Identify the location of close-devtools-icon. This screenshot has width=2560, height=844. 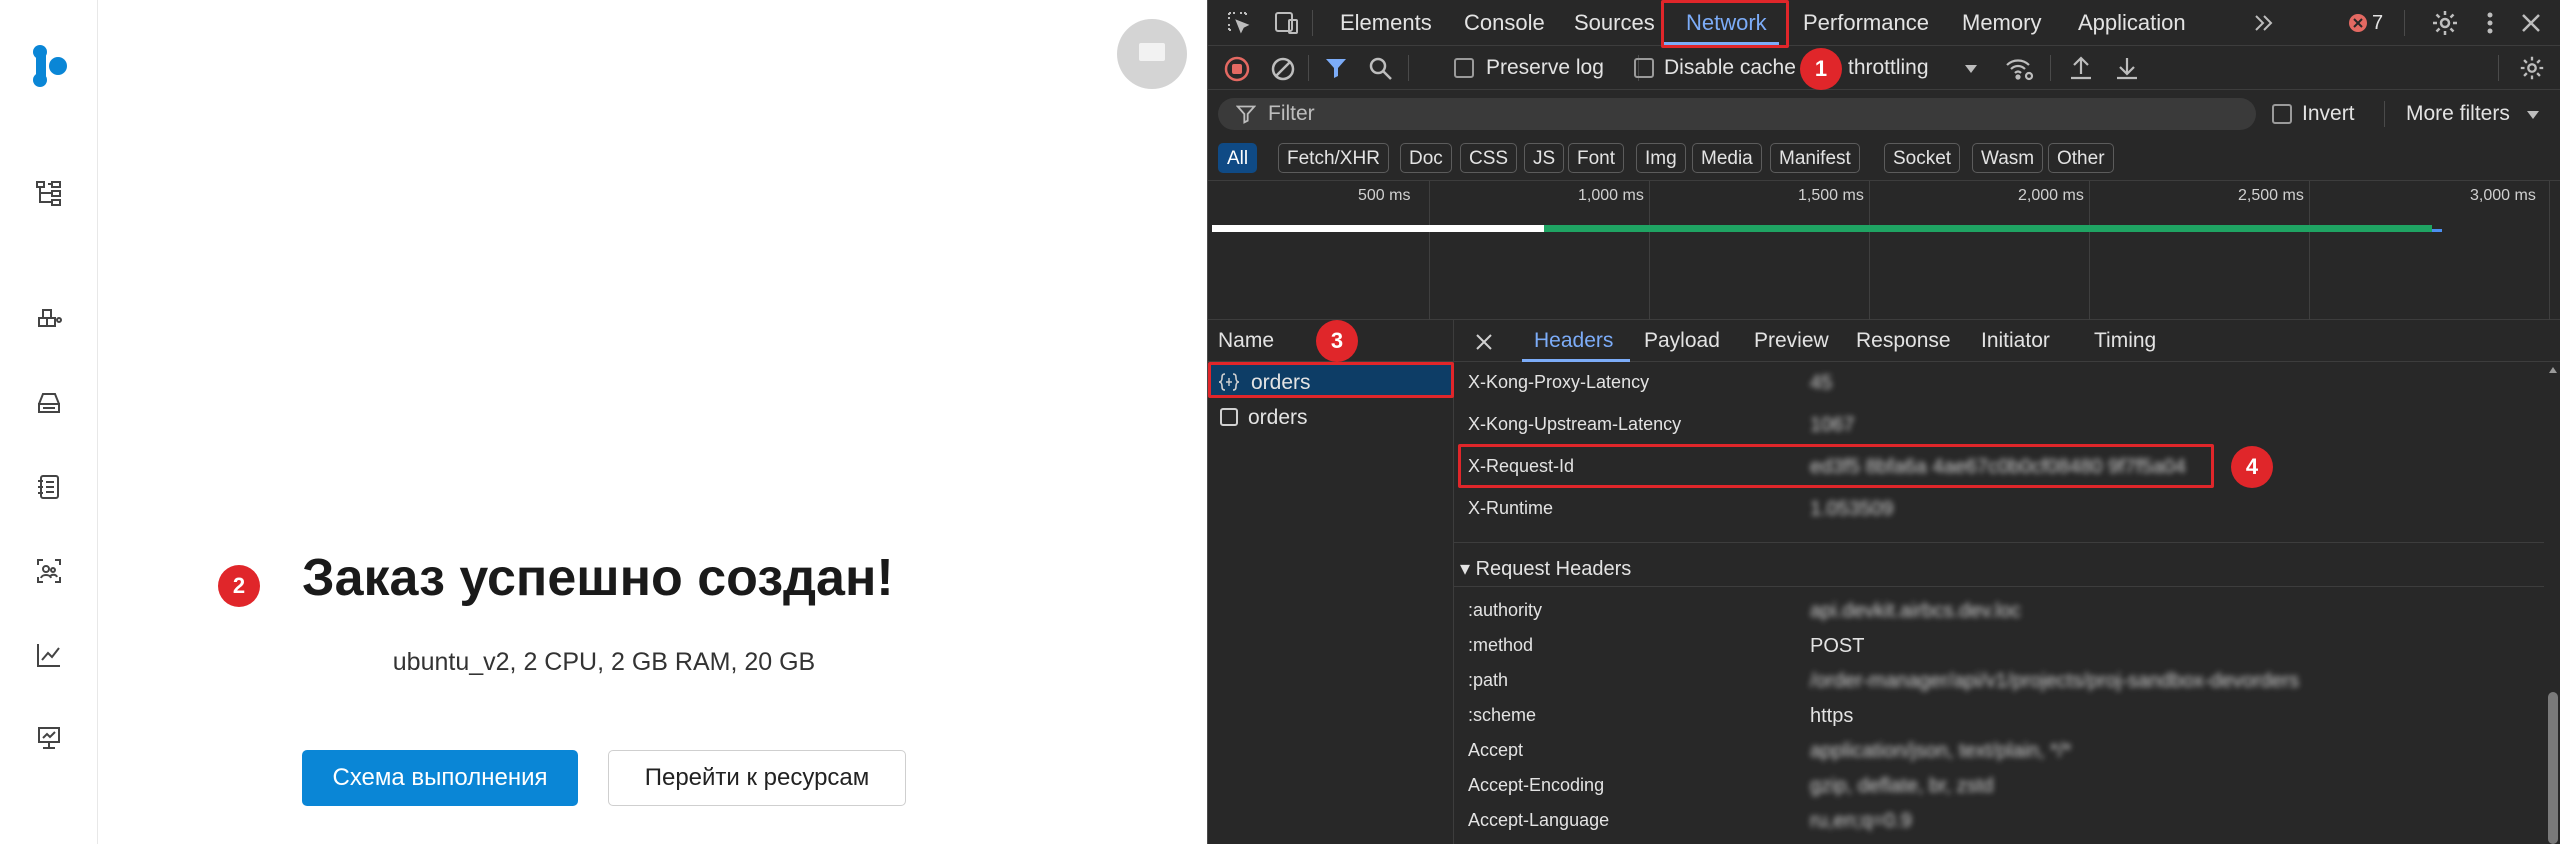
(2531, 23).